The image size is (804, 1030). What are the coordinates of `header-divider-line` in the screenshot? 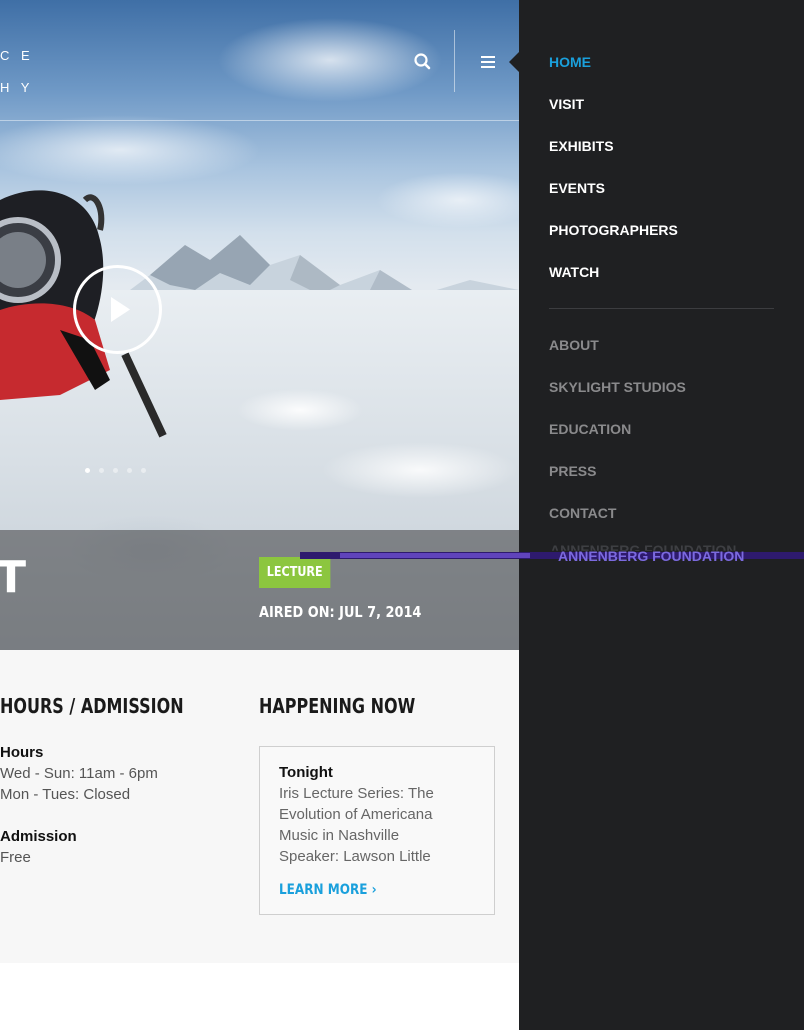 It's located at (259, 120).